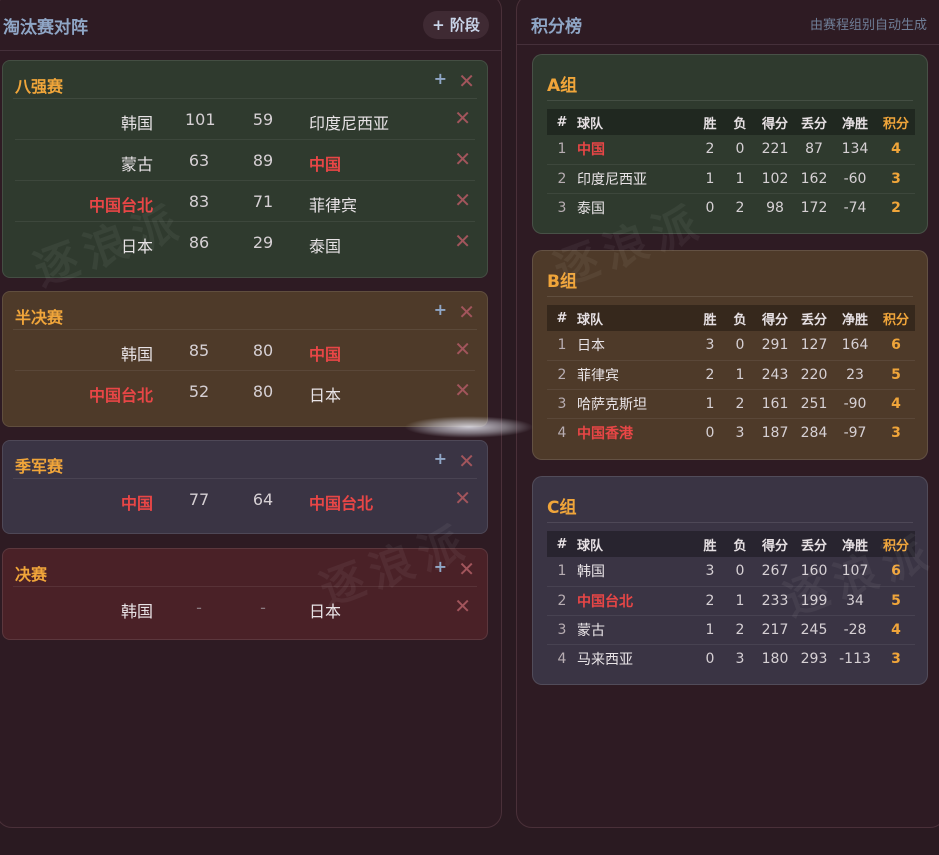 This screenshot has width=939, height=855. Describe the element at coordinates (710, 658) in the screenshot. I see `cell-w: 0` at that location.